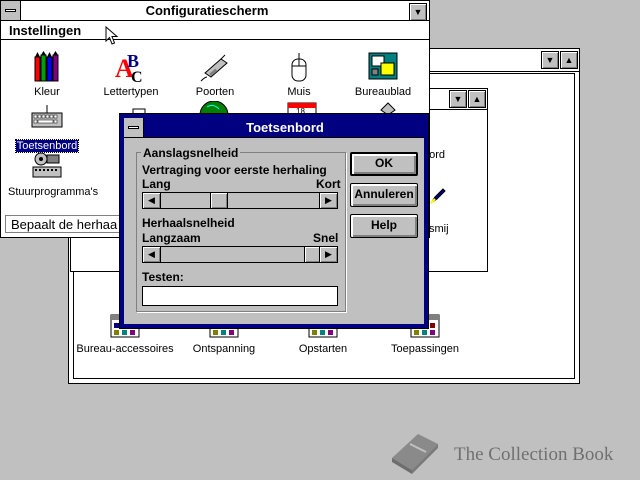 This screenshot has height=480, width=640. I want to click on partial-icon-label: smij, so click(439, 229).